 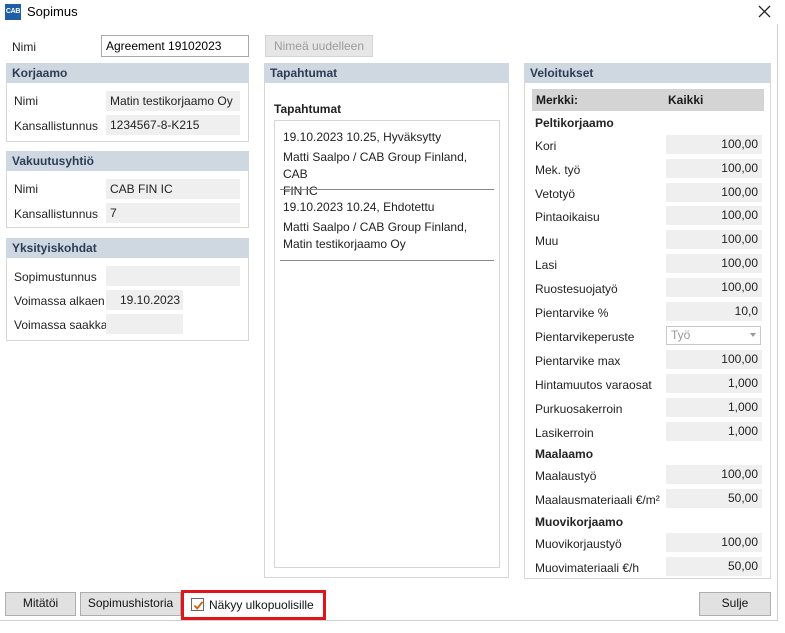 What do you see at coordinates (714, 168) in the screenshot?
I see `charge-value-mek-tyo: 100,00` at bounding box center [714, 168].